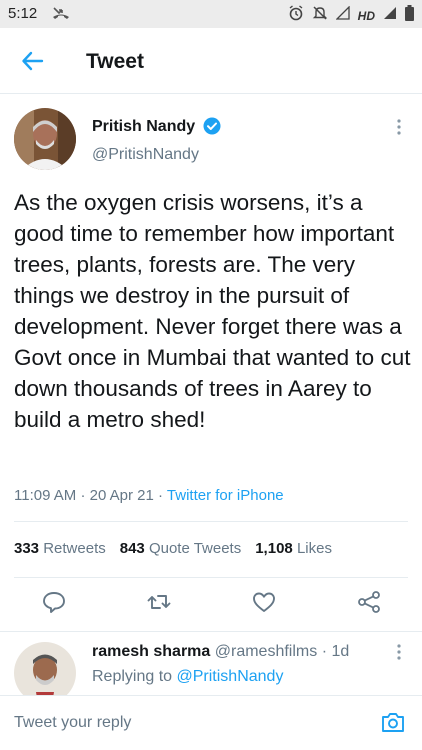  What do you see at coordinates (266, 651) in the screenshot?
I see `reply-author-handle: @rameshfilms` at bounding box center [266, 651].